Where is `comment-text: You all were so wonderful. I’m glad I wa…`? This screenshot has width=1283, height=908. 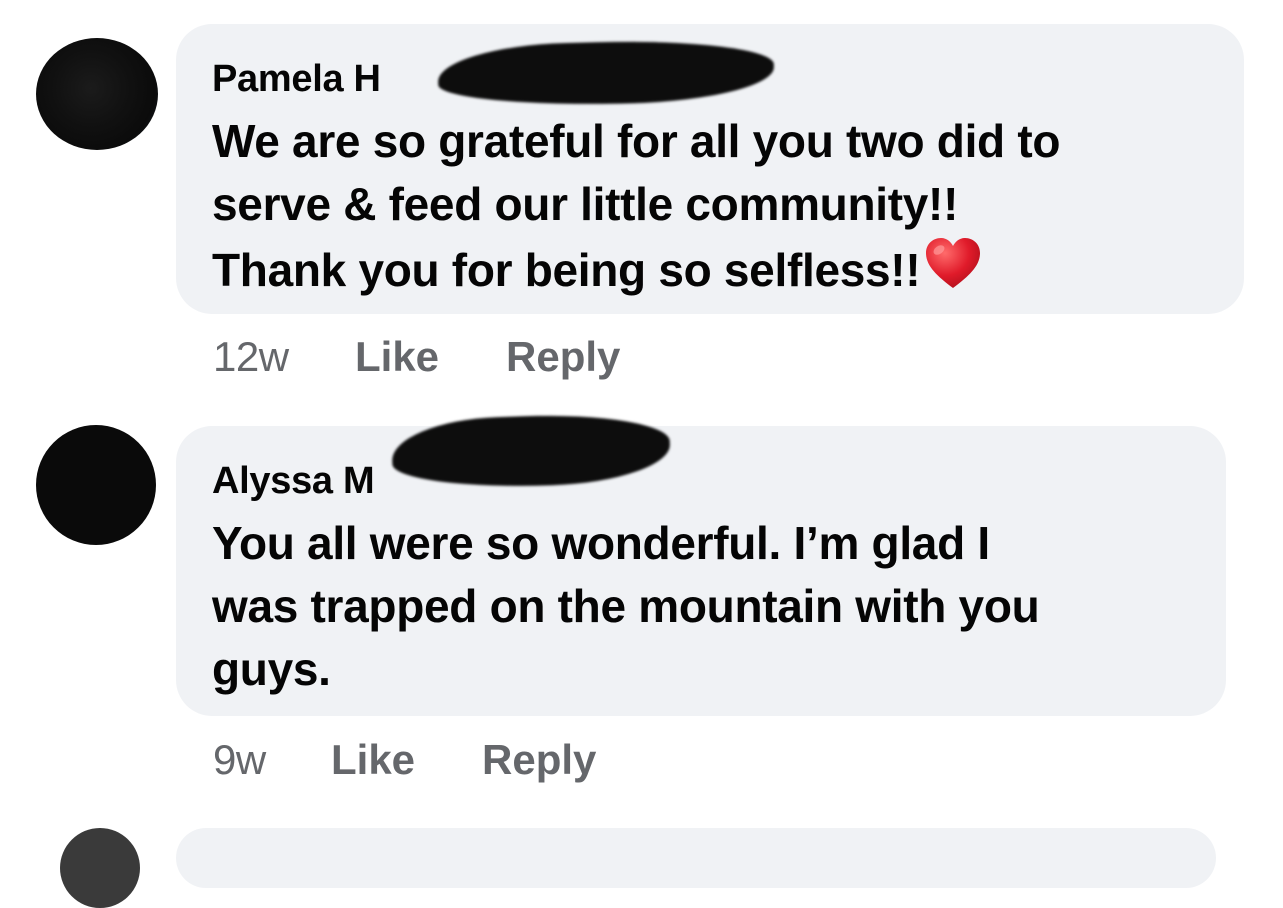
comment-text: You all were so wonderful. I’m glad I wa… is located at coordinates (626, 606).